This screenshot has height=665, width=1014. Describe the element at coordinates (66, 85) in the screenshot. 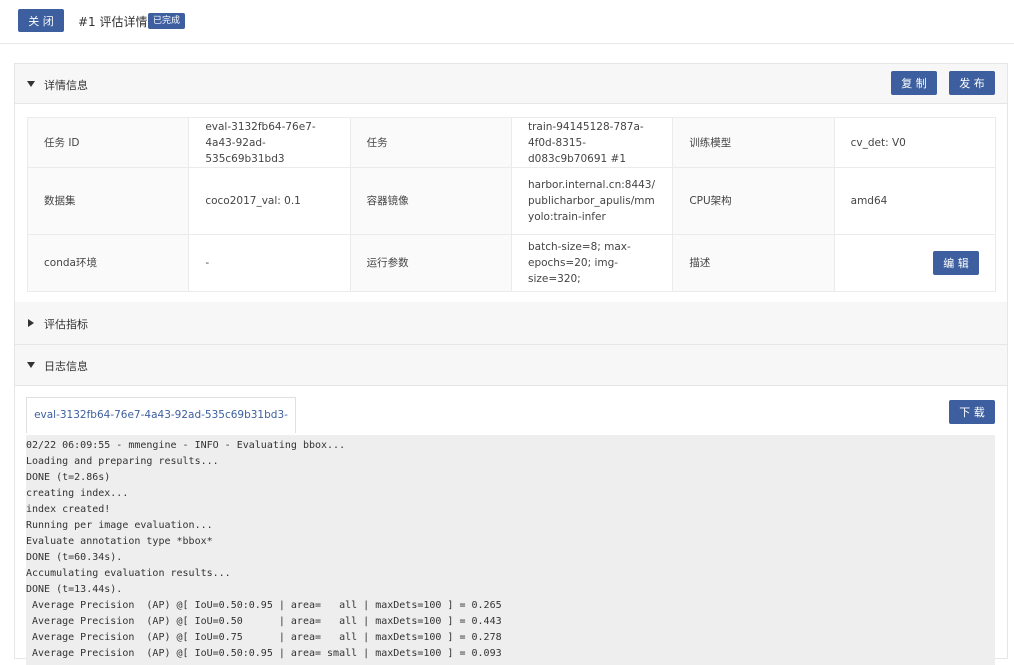

I see `details-panel-title: 详情信息` at that location.